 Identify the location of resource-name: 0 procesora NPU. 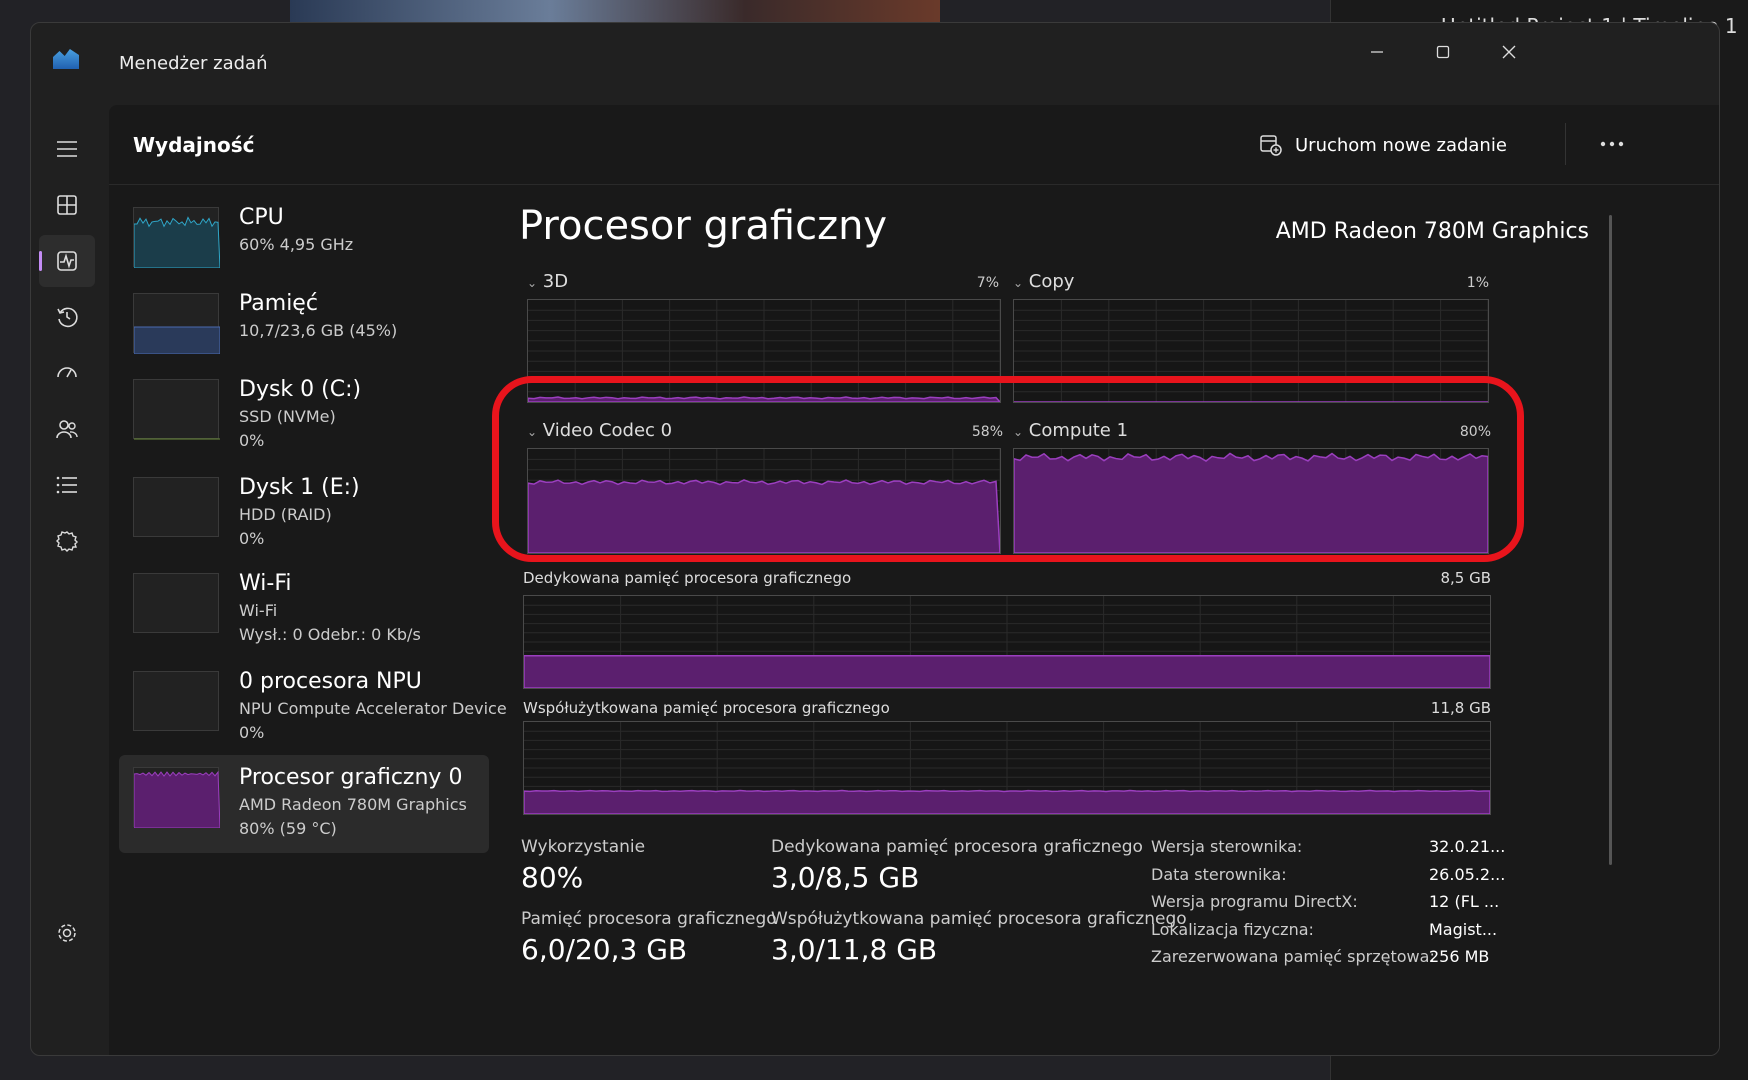
(330, 681).